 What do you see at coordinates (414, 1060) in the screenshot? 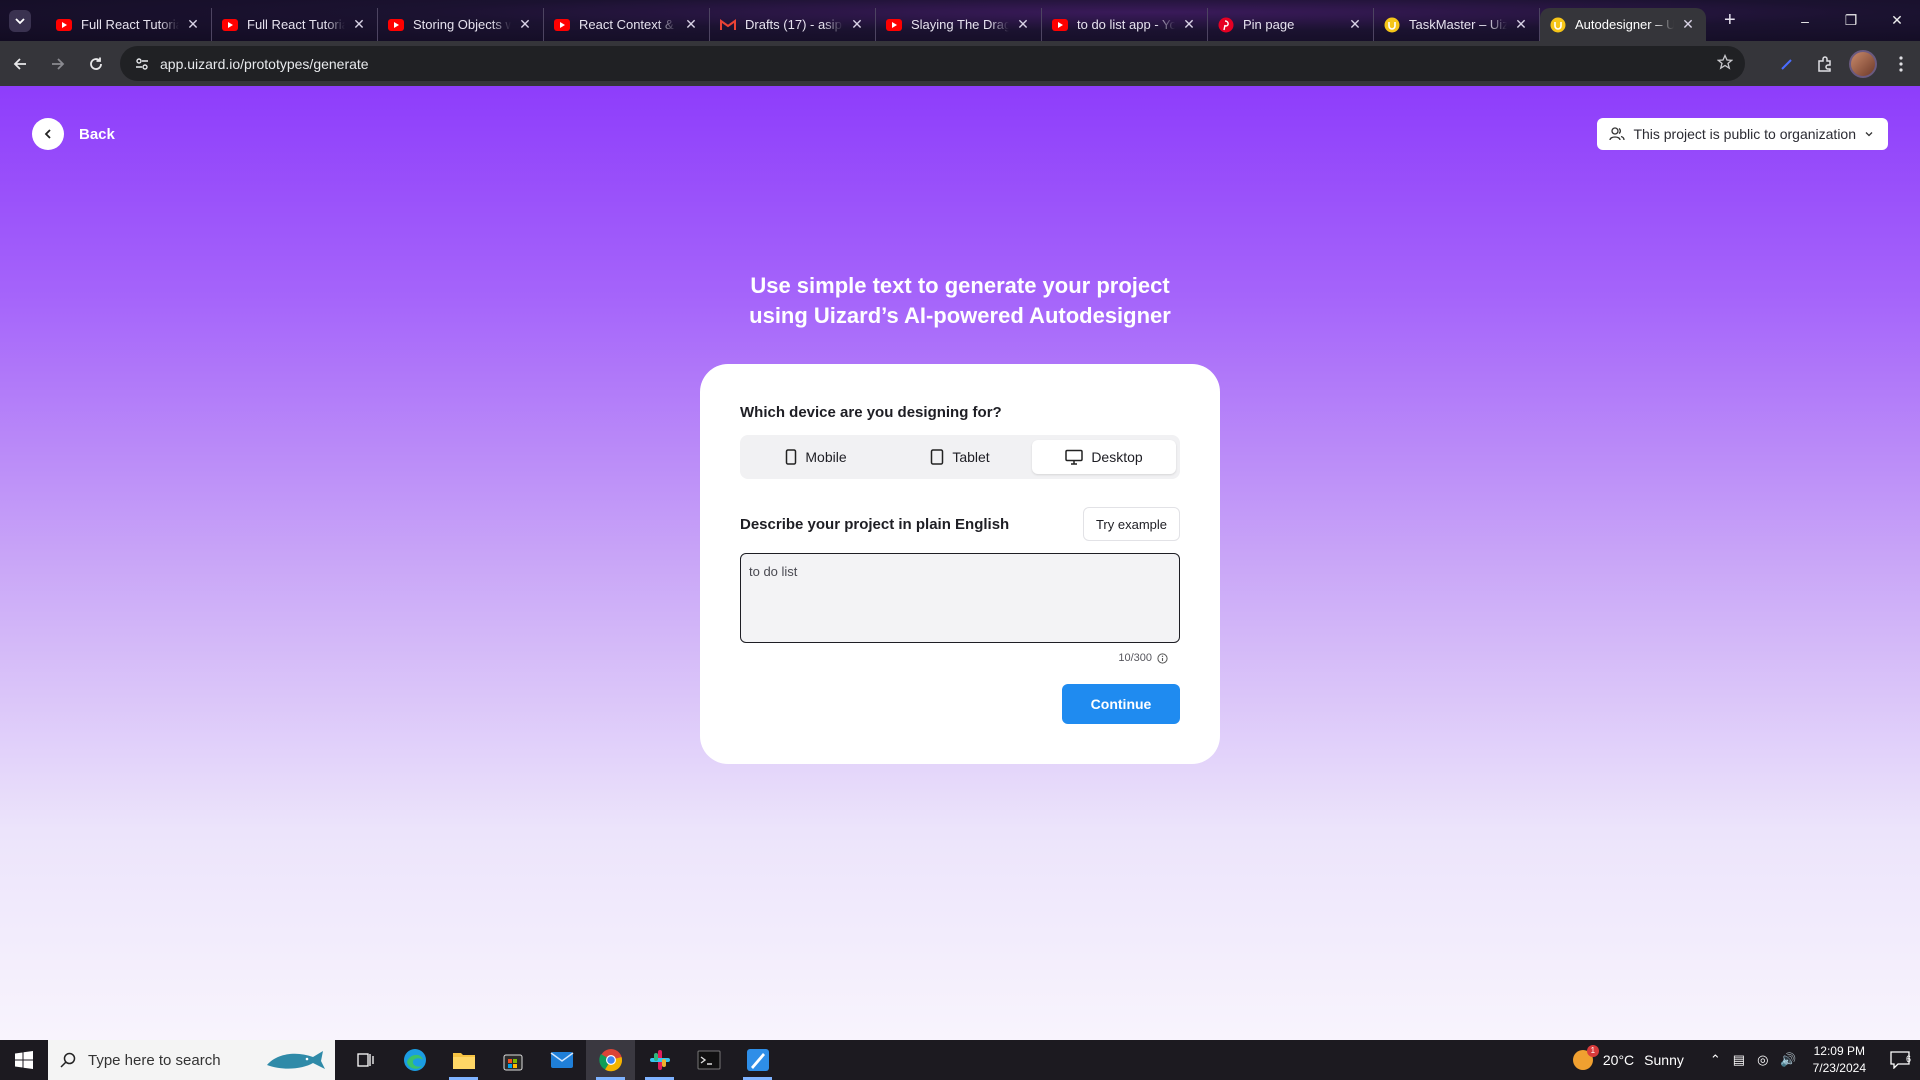
I see `taskbar-edge` at bounding box center [414, 1060].